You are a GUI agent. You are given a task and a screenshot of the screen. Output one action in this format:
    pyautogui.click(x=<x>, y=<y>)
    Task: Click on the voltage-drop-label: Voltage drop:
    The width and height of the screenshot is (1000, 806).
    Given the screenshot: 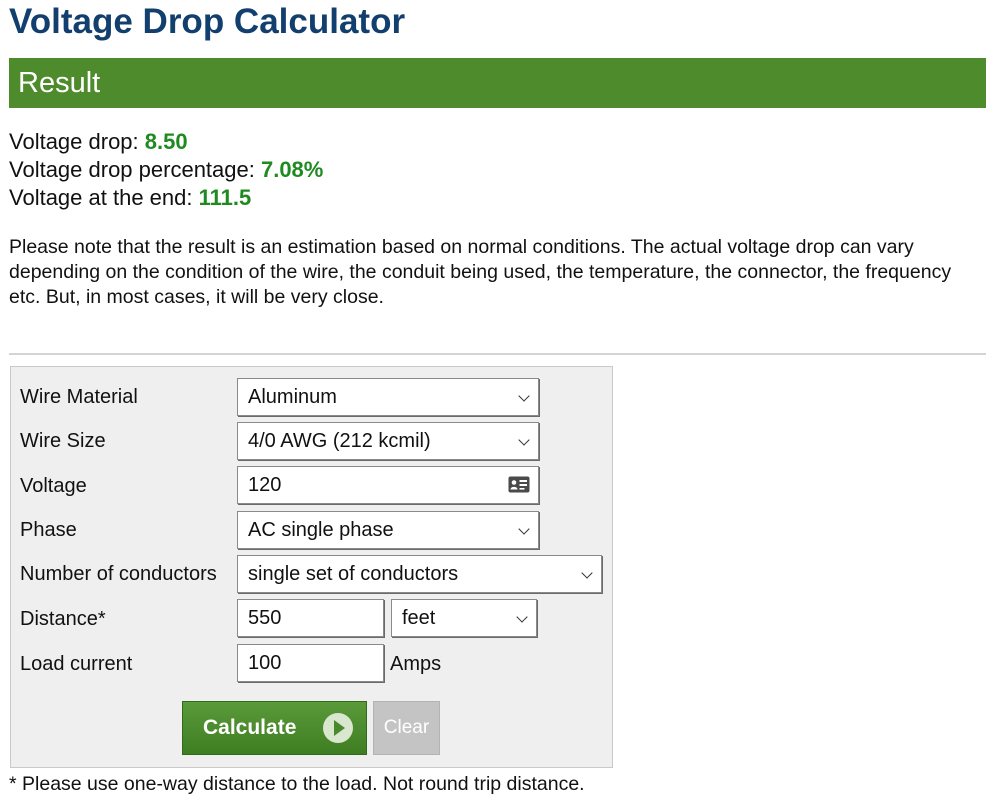 What is the action you would take?
    pyautogui.click(x=77, y=141)
    